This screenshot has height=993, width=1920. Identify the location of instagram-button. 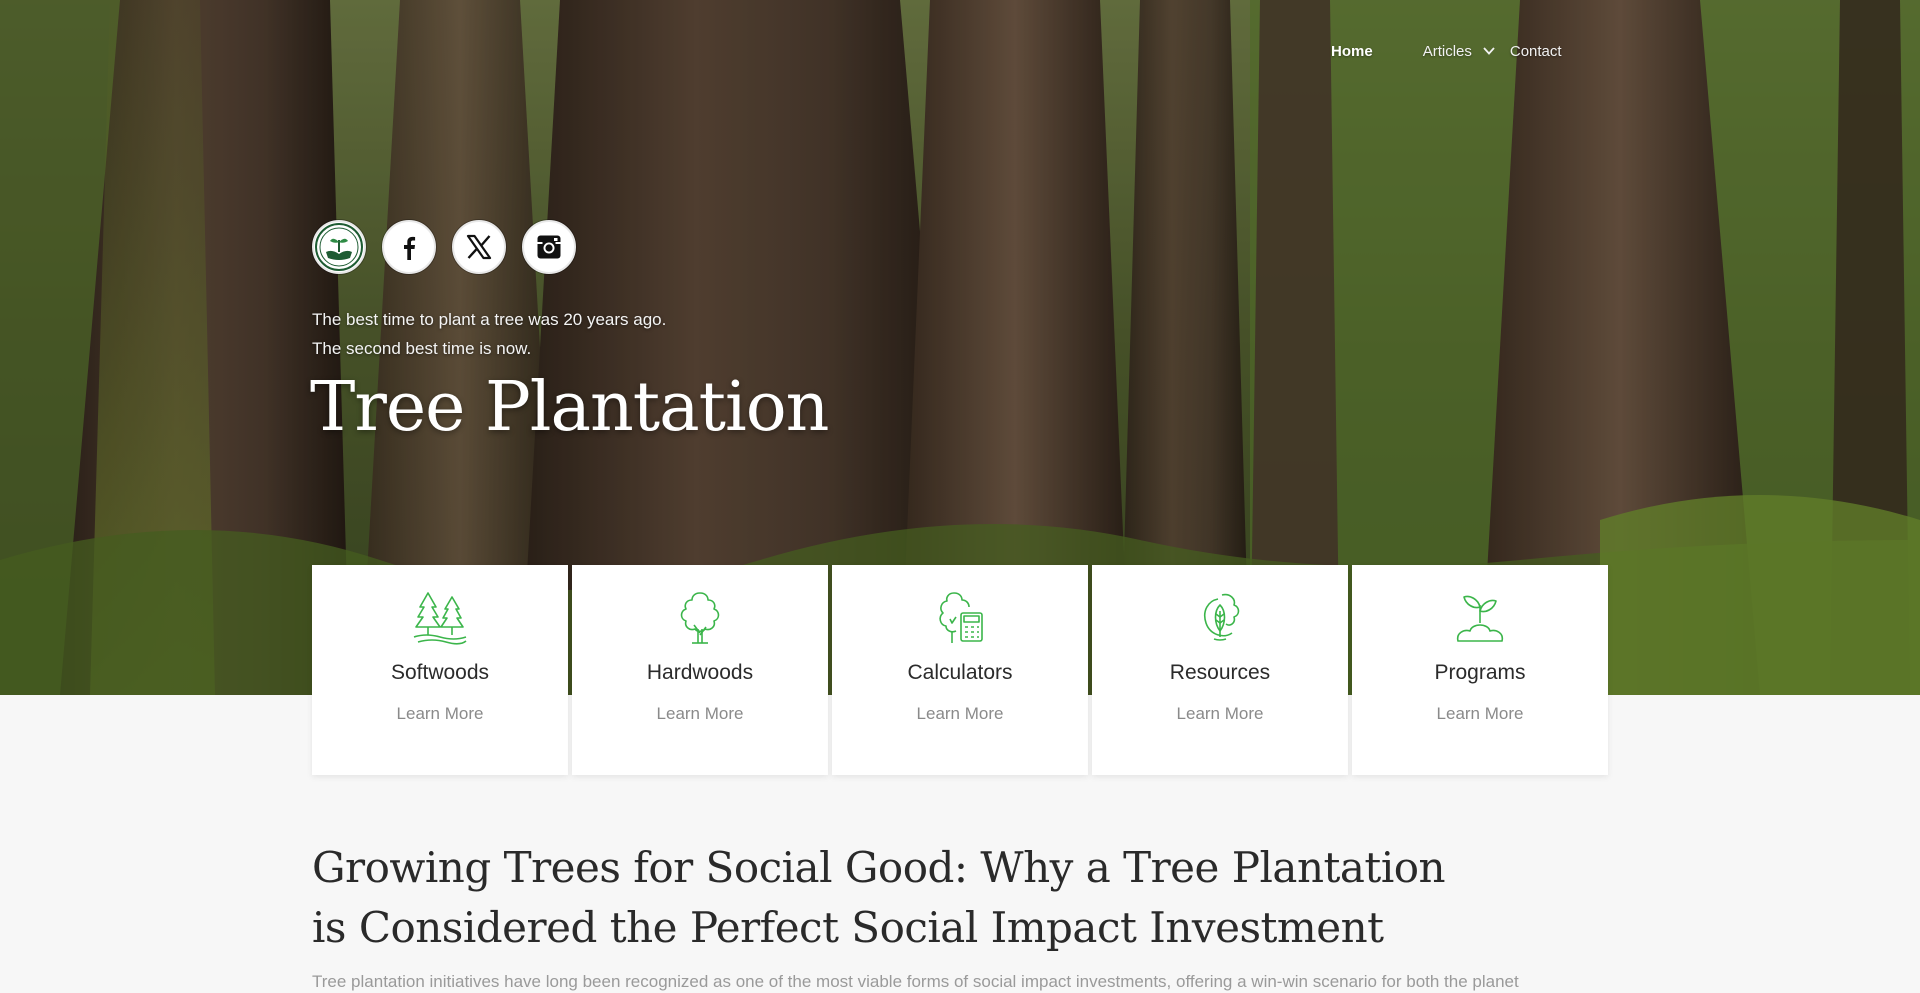
(549, 247).